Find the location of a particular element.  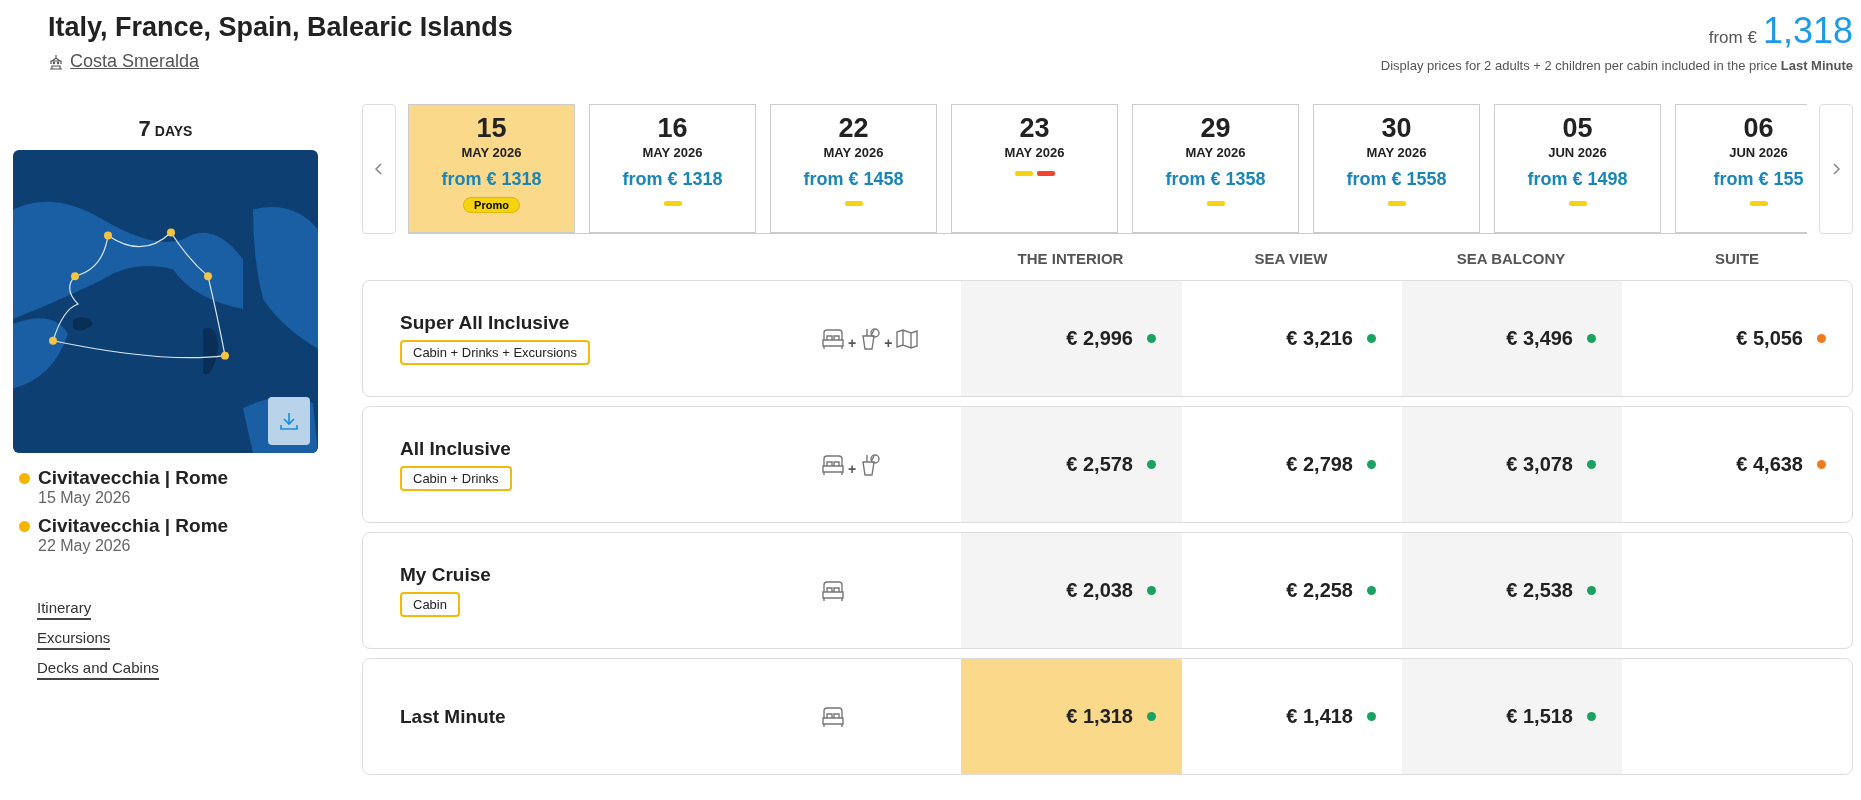

cabin-price: € 2,258 is located at coordinates (1319, 590).